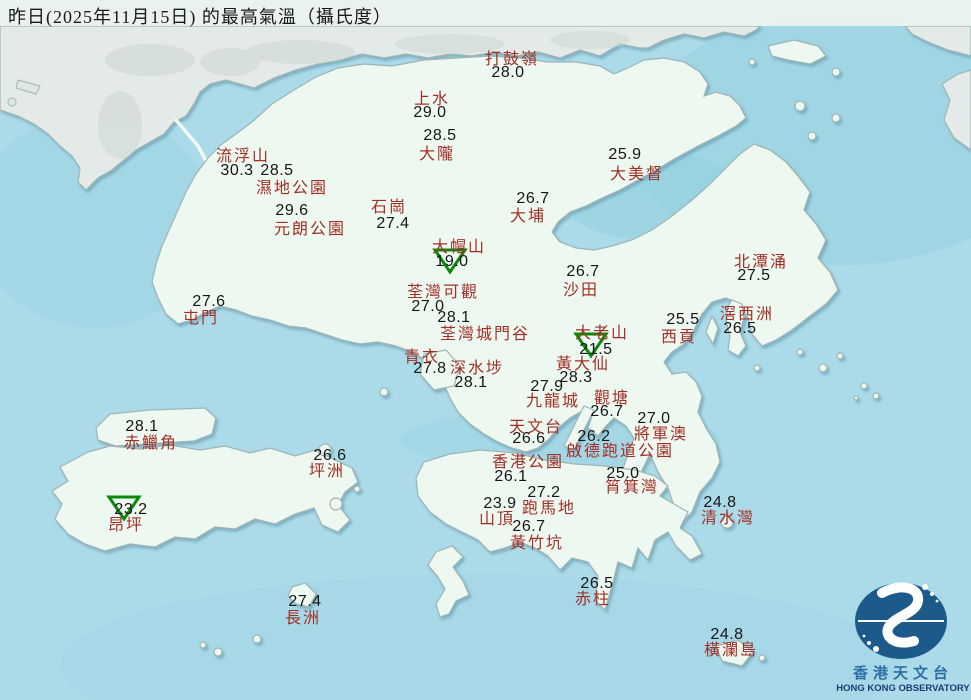  What do you see at coordinates (528, 462) in the screenshot?
I see `station-name: 香港公園` at bounding box center [528, 462].